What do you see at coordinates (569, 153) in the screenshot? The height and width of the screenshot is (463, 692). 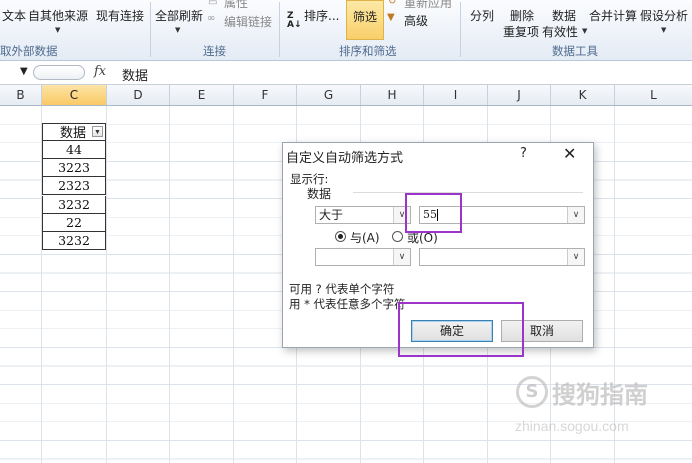 I see `close-icon: ✕` at bounding box center [569, 153].